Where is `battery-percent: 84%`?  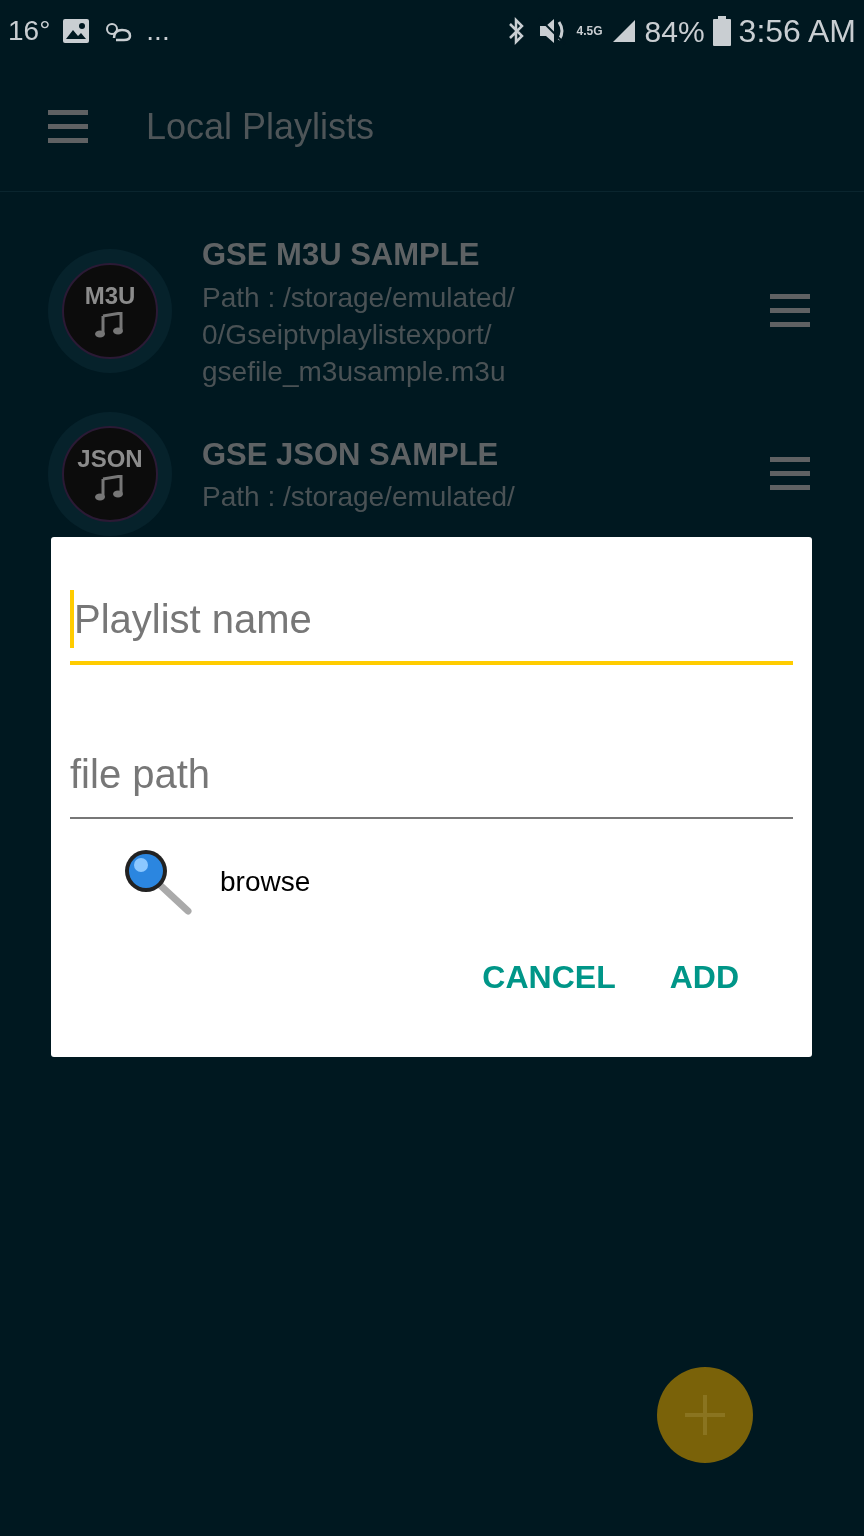 battery-percent: 84% is located at coordinates (674, 31).